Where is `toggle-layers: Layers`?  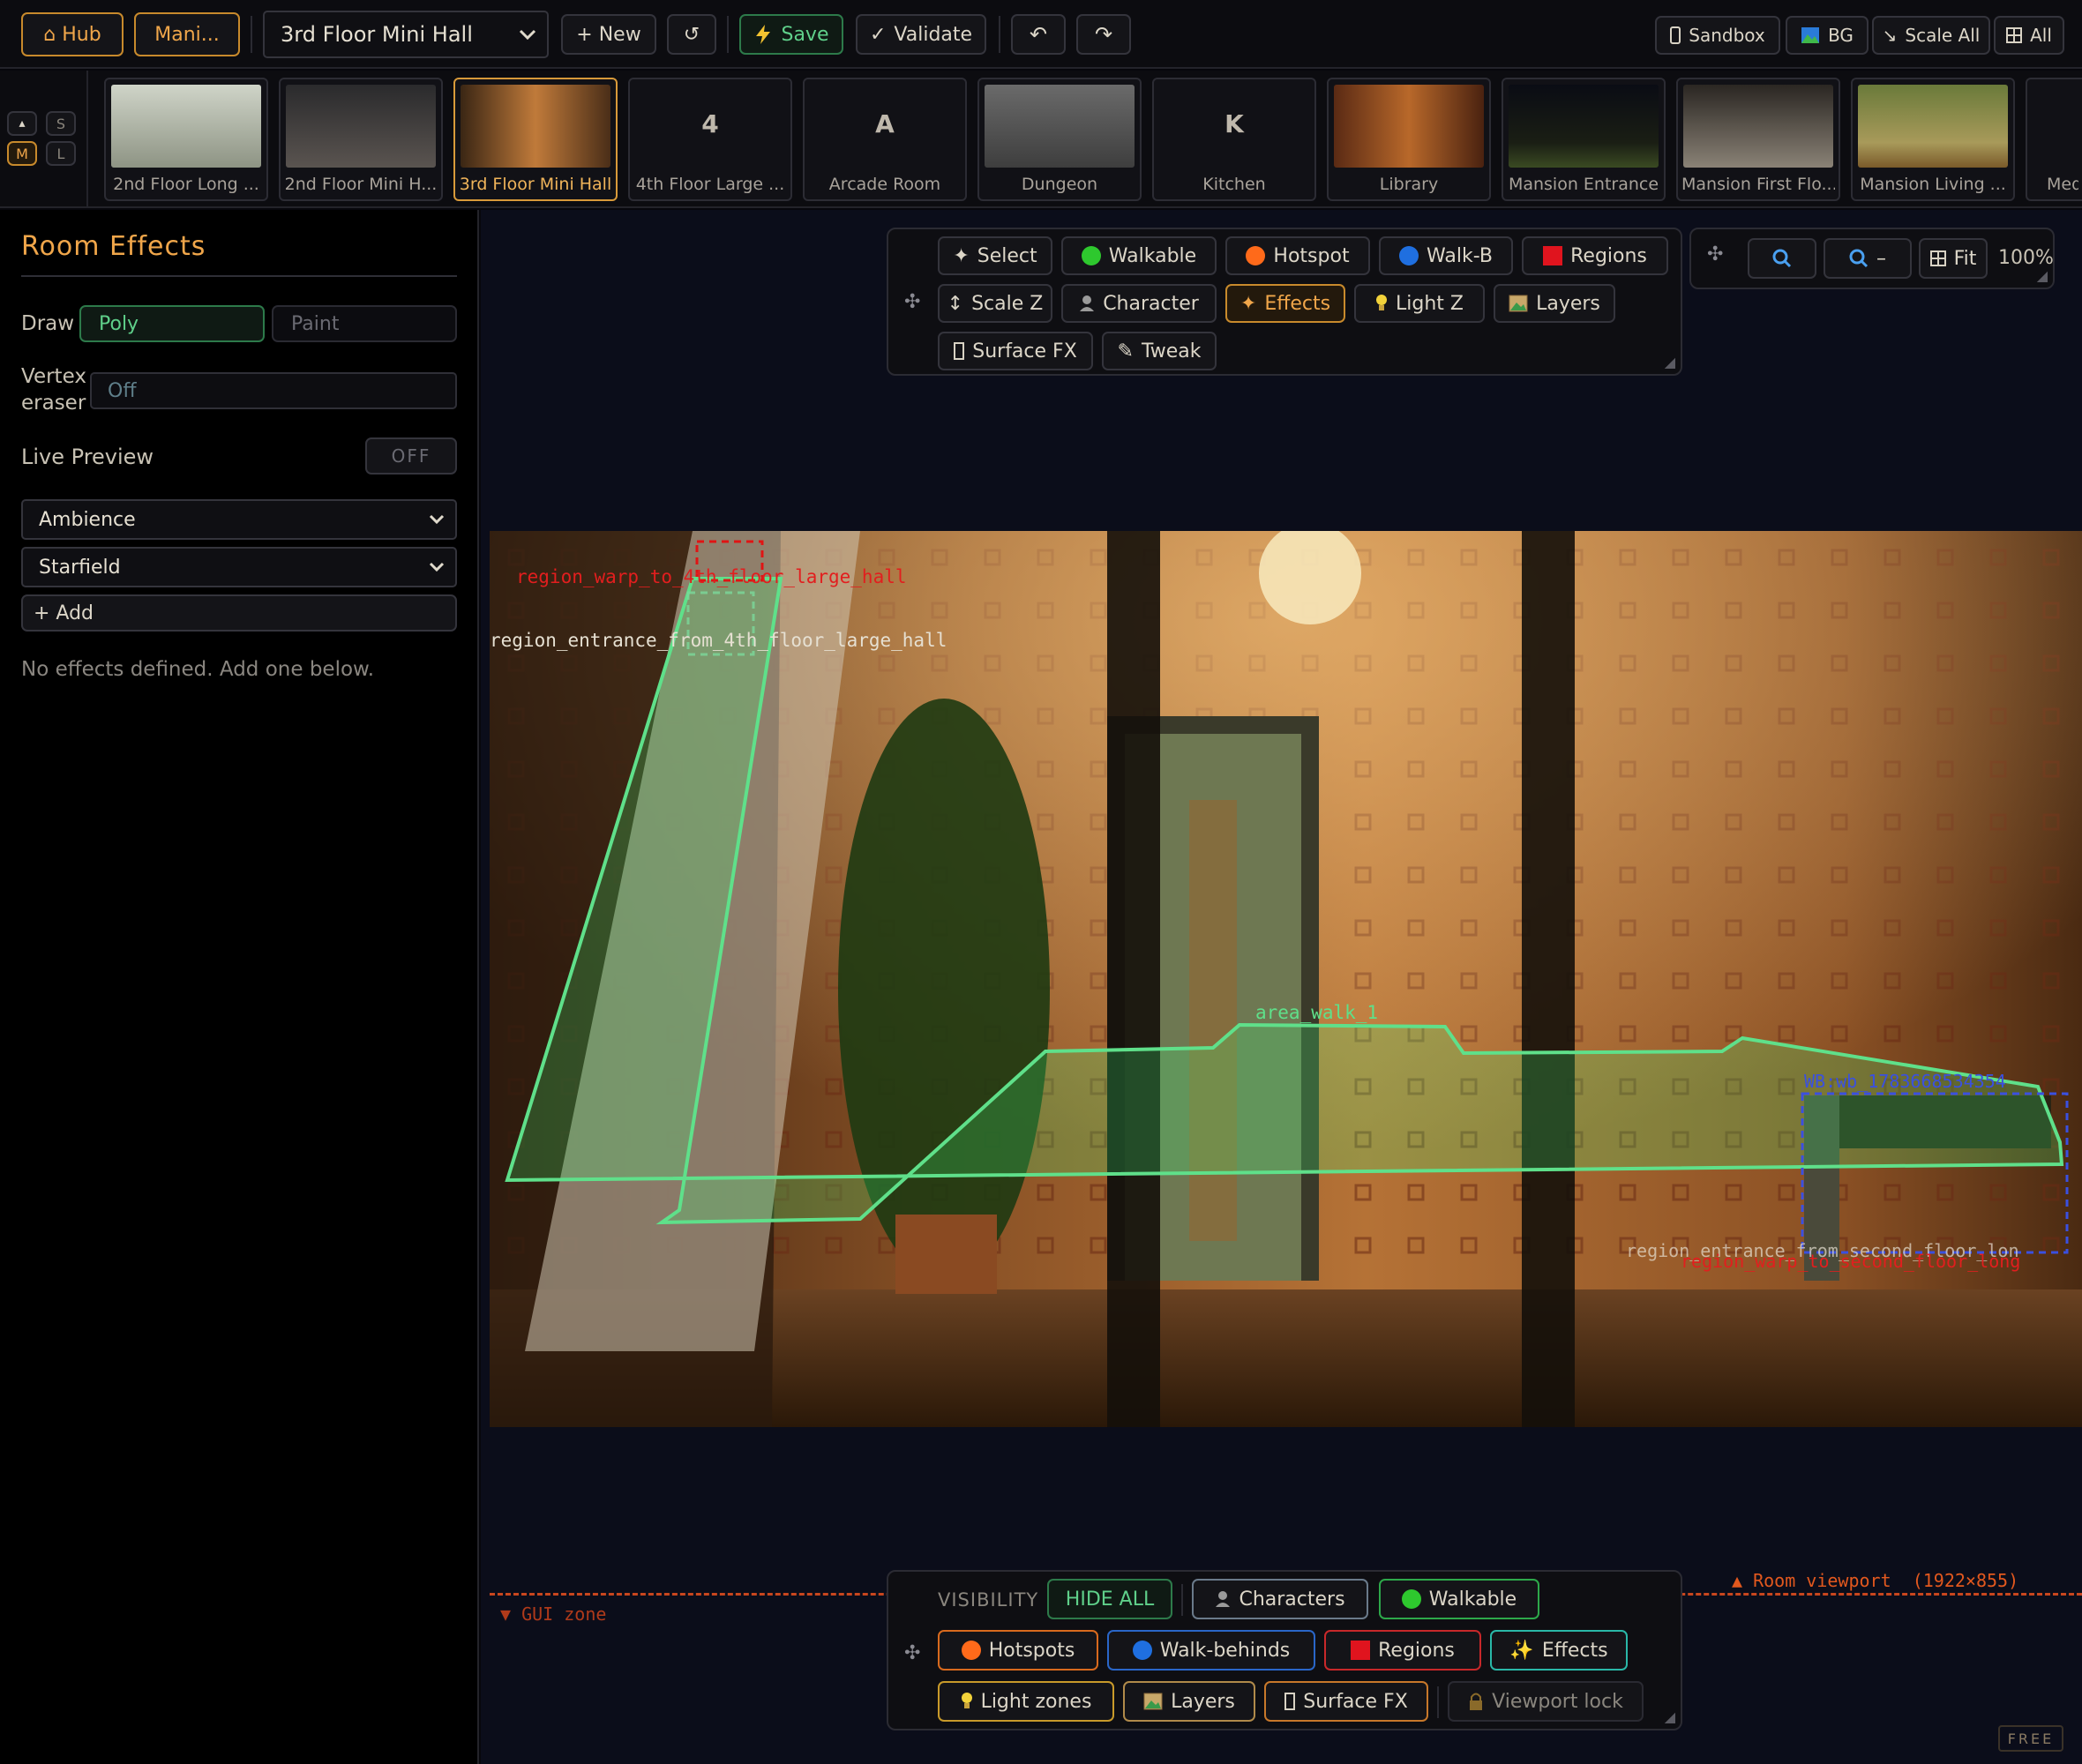
toggle-layers: Layers is located at coordinates (1189, 1701).